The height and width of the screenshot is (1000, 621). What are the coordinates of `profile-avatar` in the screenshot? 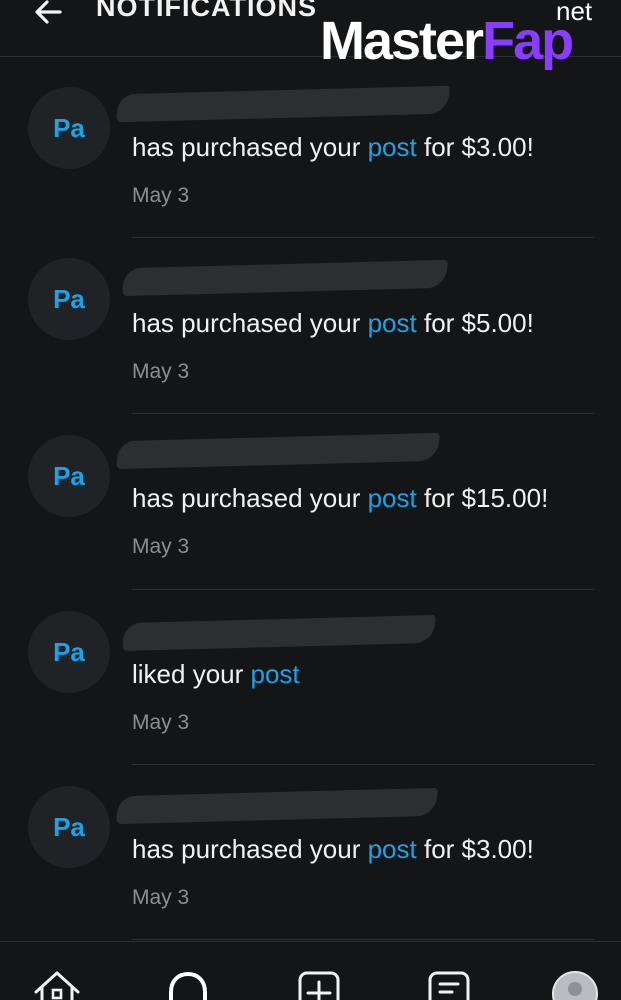 It's located at (575, 985).